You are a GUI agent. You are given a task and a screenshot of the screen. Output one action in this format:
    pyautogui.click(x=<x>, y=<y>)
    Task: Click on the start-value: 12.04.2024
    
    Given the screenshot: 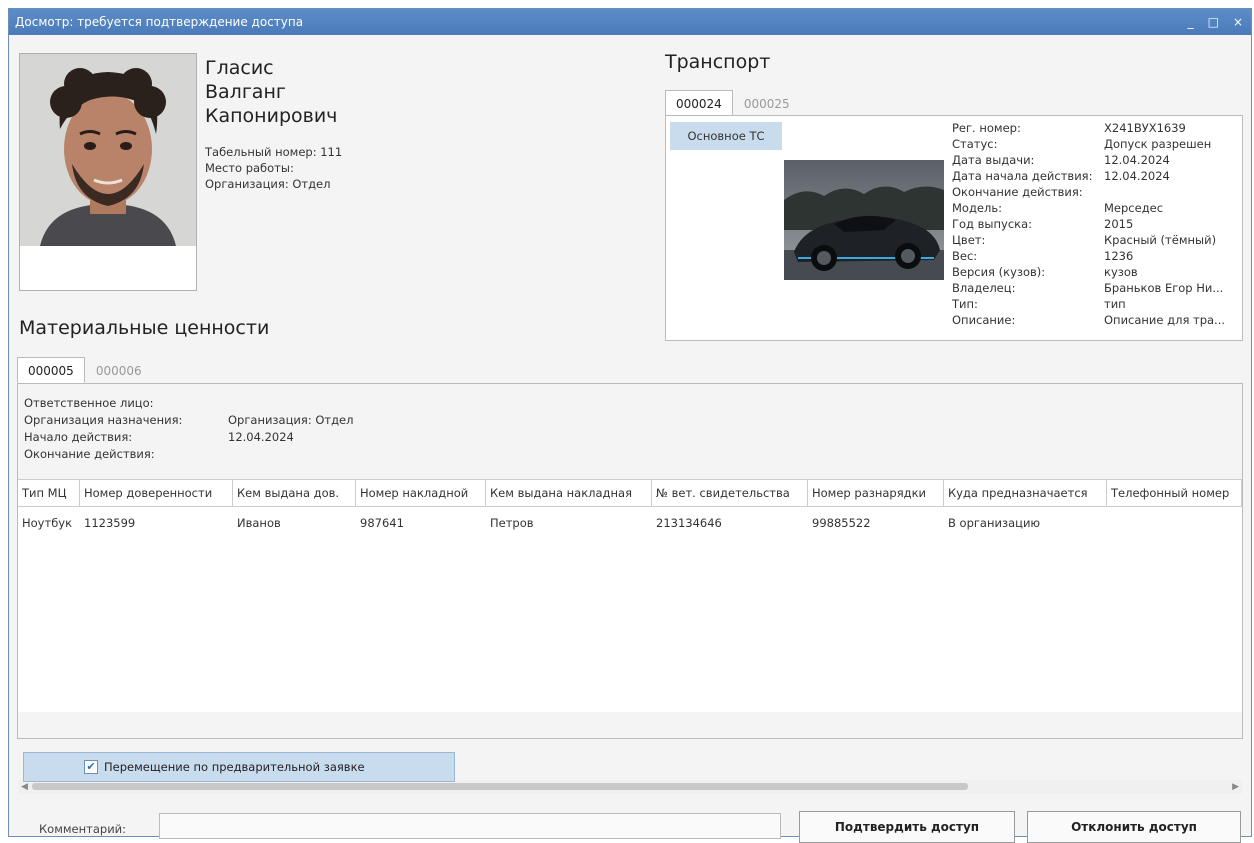 What is the action you would take?
    pyautogui.click(x=261, y=437)
    